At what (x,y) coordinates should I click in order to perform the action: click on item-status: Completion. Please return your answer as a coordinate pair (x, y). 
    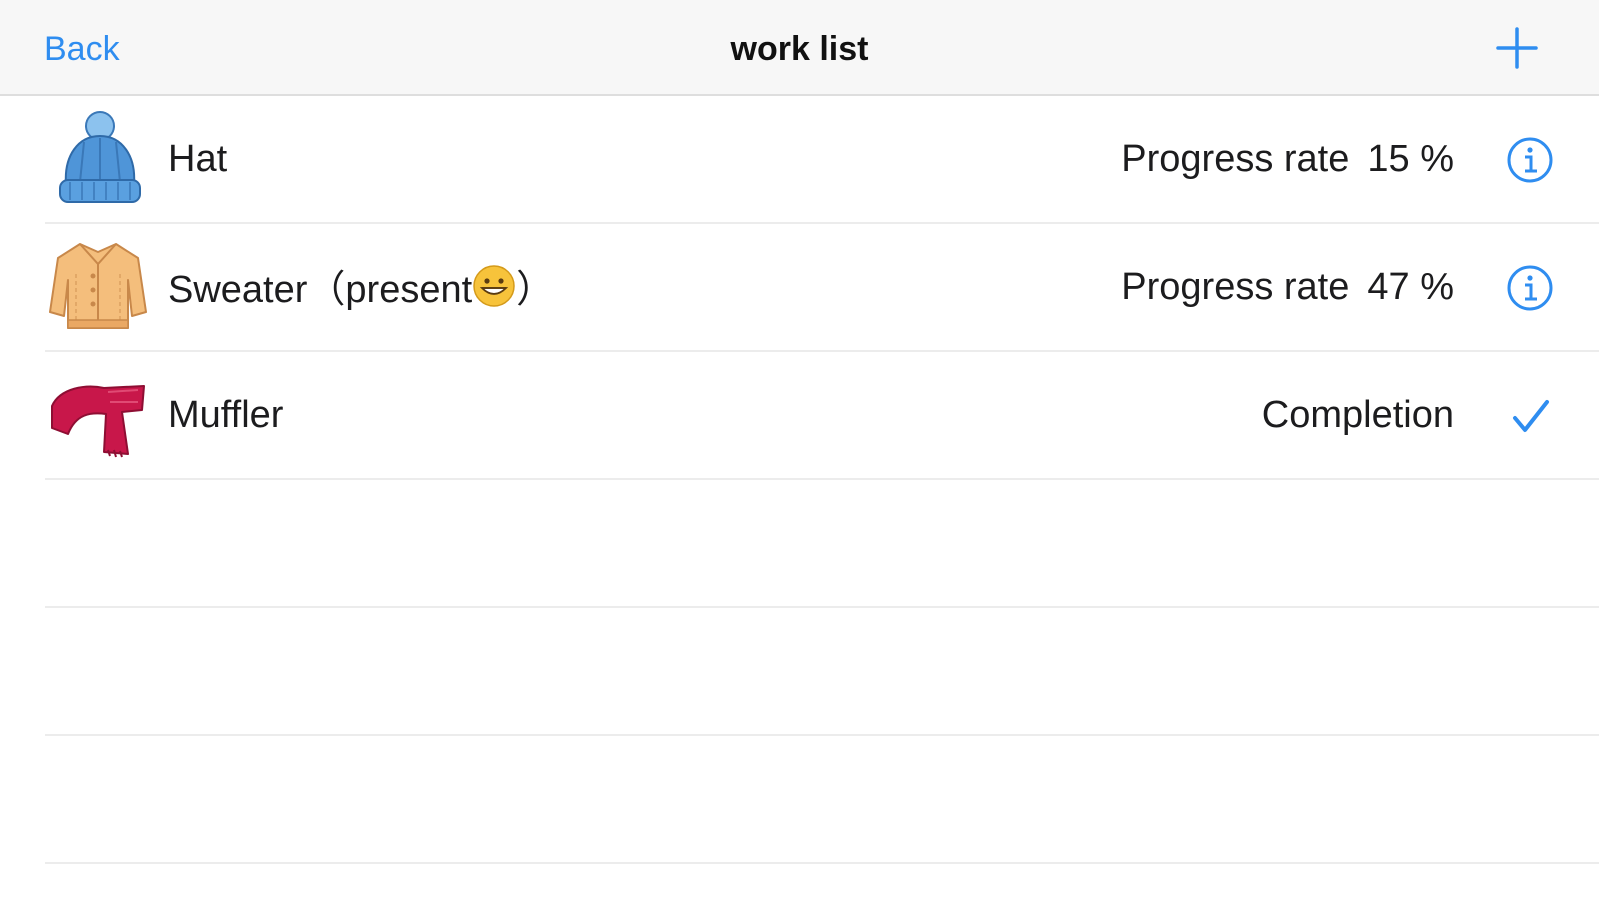
    Looking at the image, I should click on (1358, 415).